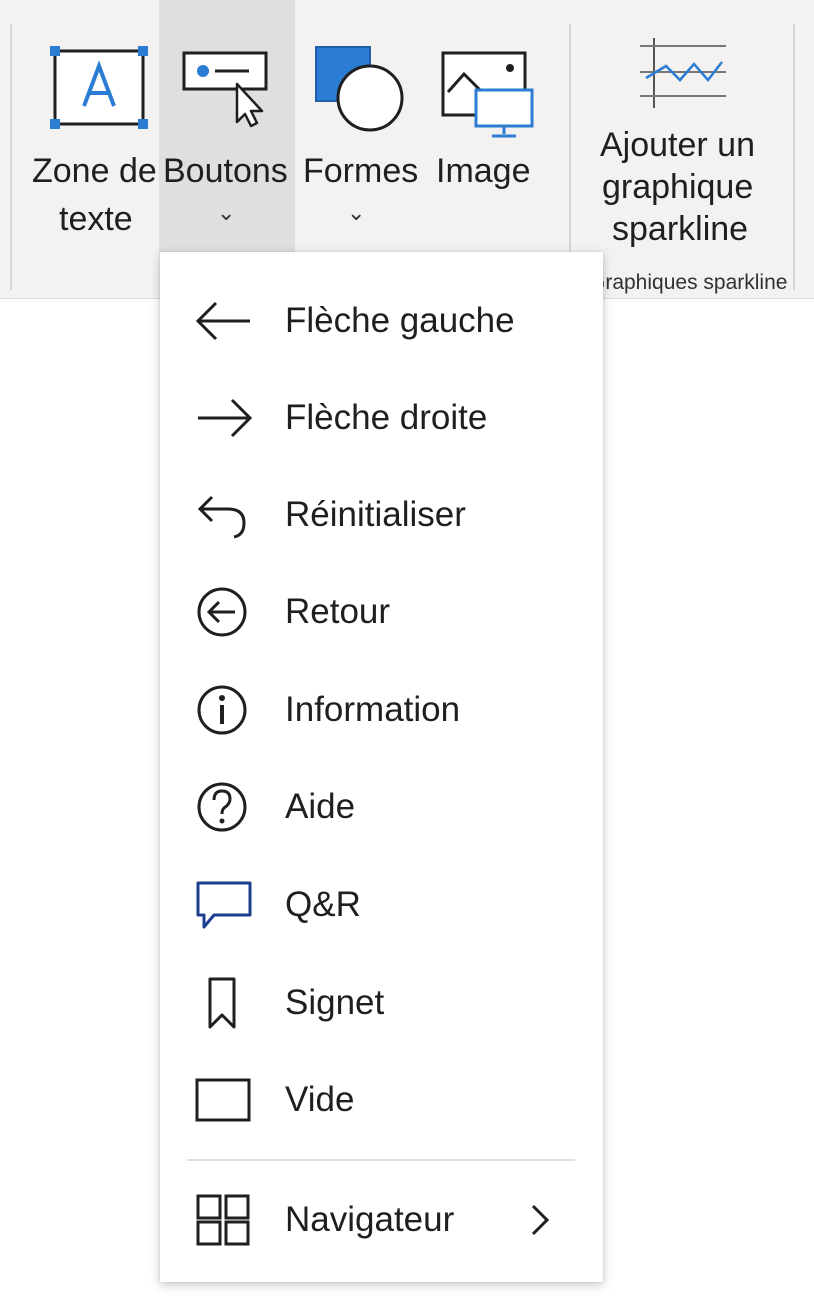  I want to click on menu-item-bookmark: Signet, so click(381, 1003).